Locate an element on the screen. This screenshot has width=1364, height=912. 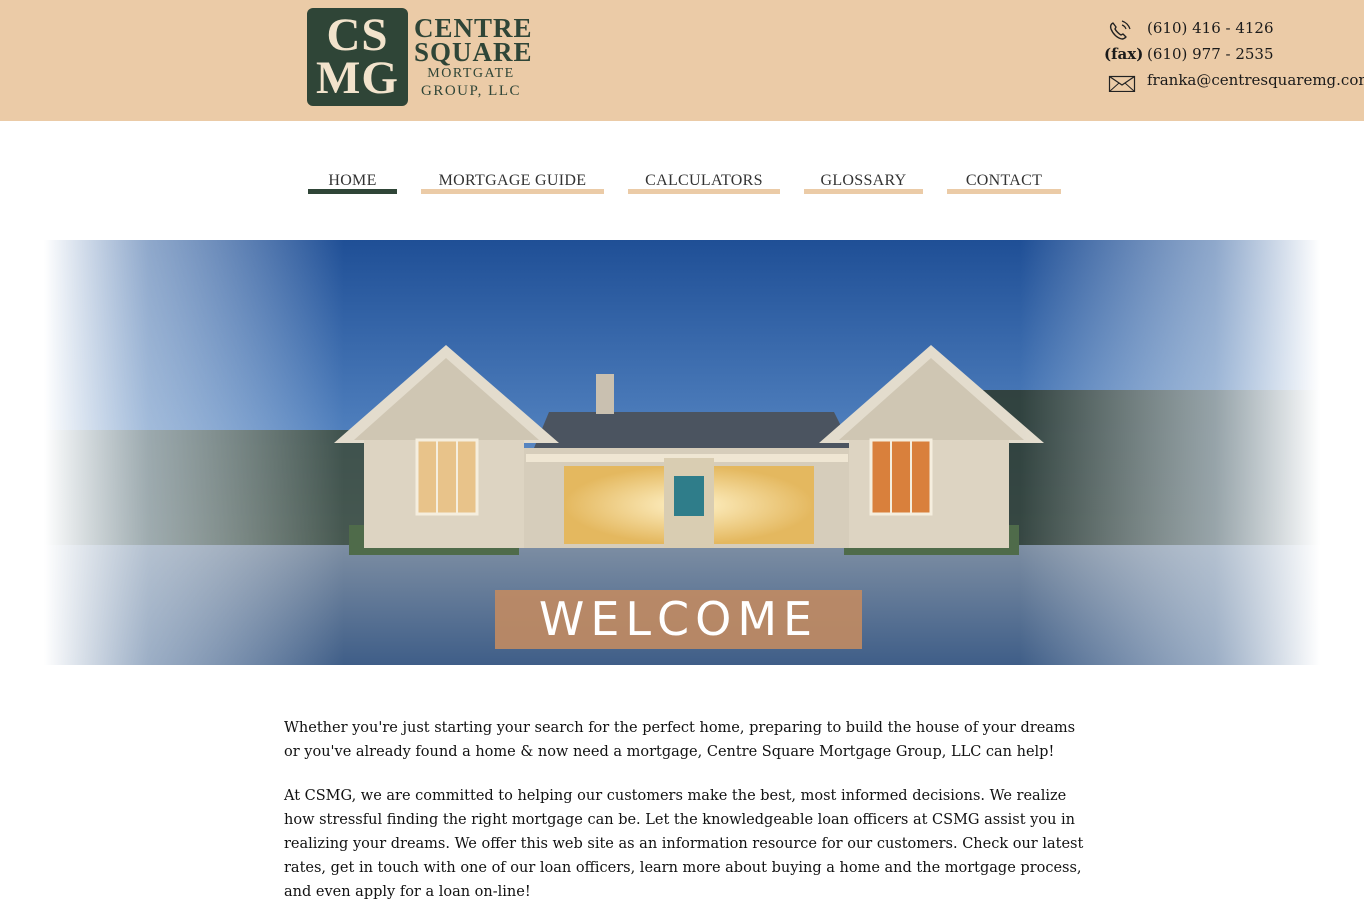
fax-label: (fax) is located at coordinates (1124, 54).